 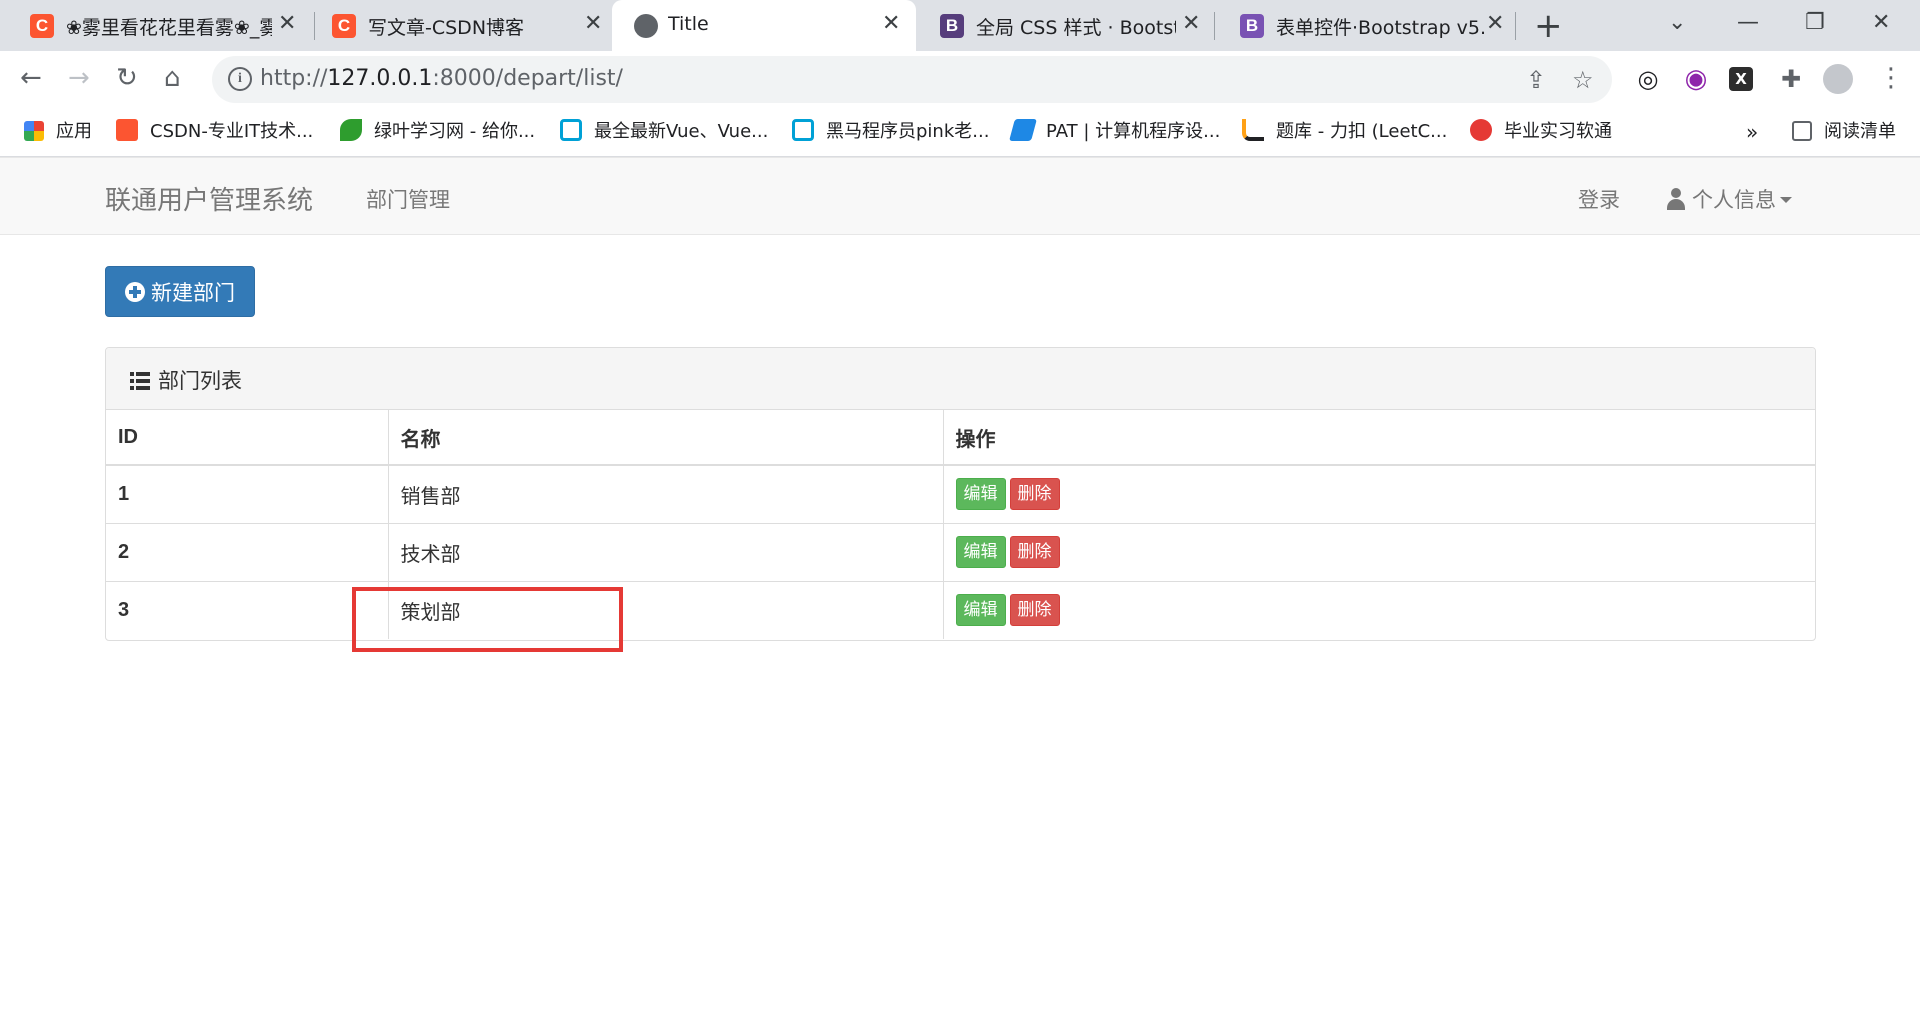 I want to click on header-id: ID, so click(x=247, y=438).